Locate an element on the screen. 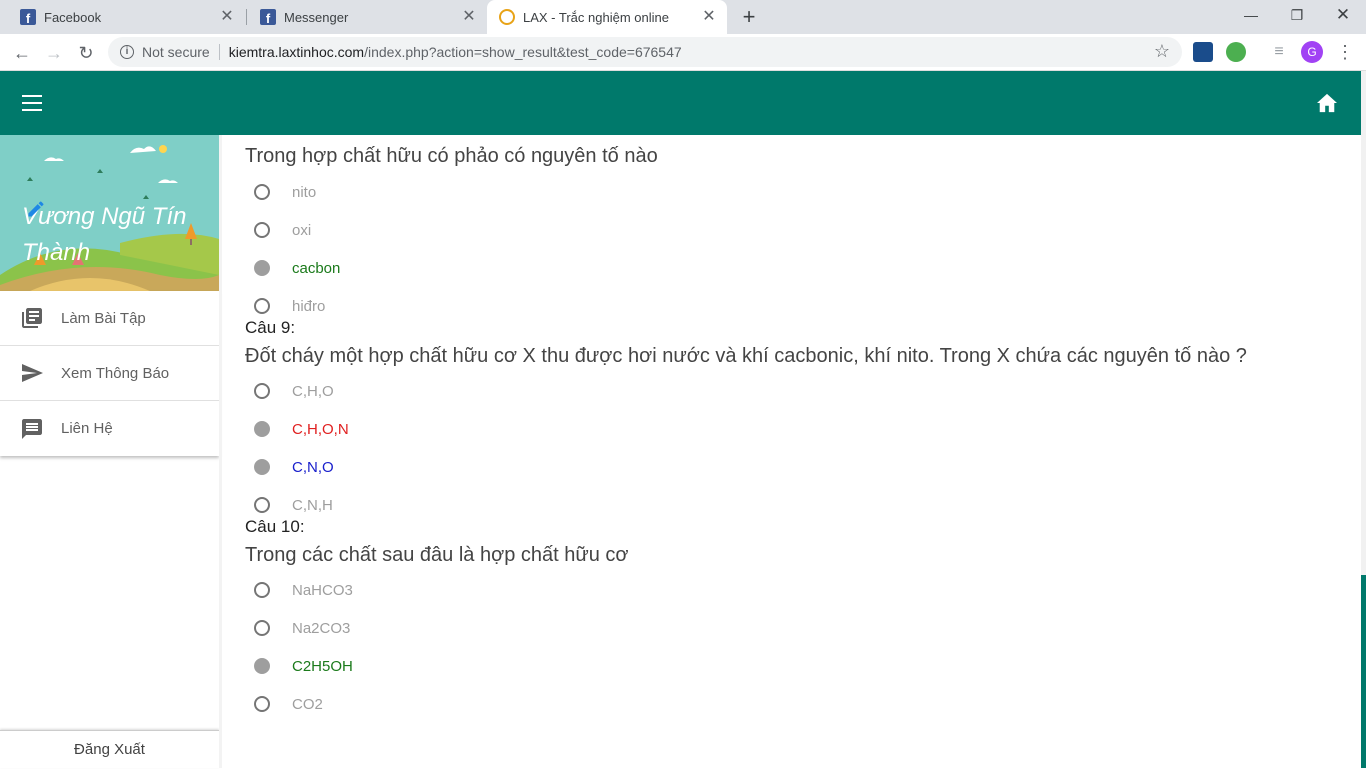 The image size is (1366, 769). restore-button: ❐ is located at coordinates (1297, 17).